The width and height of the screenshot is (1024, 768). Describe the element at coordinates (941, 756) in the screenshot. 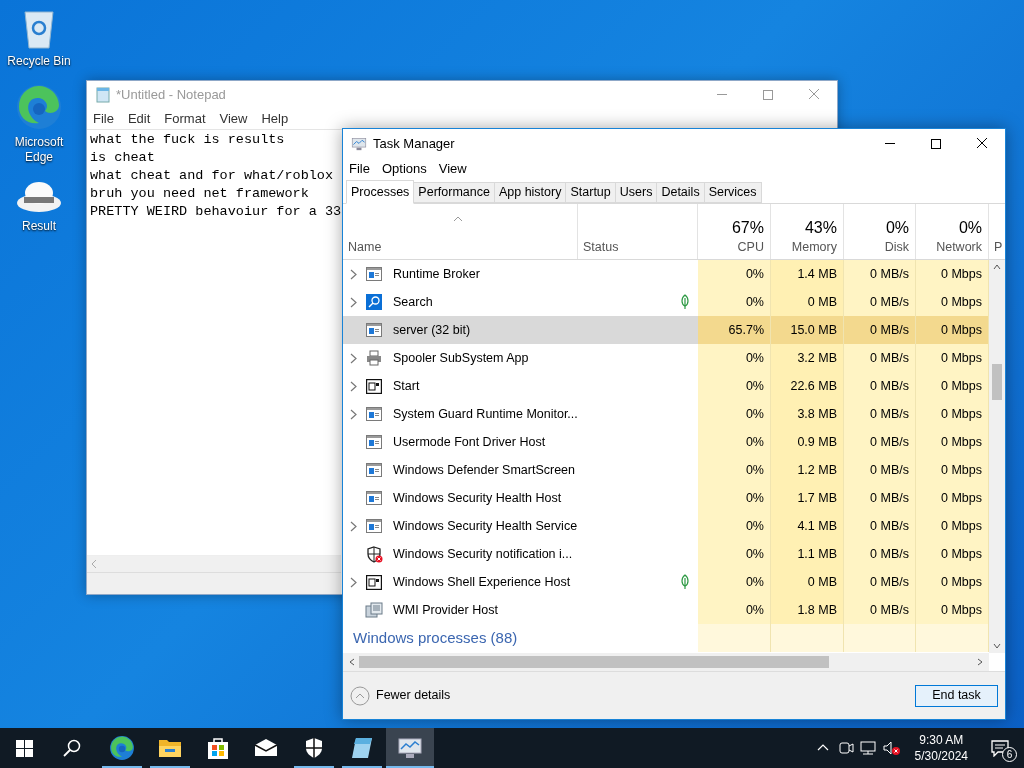

I see `clock-date: 5/30/2024` at that location.